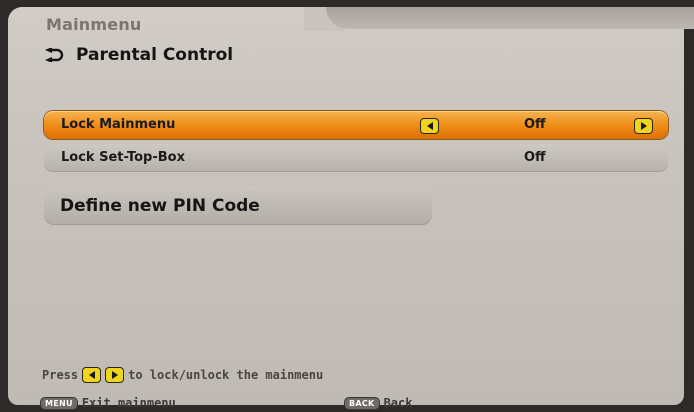 The height and width of the screenshot is (412, 694). I want to click on hint-suffix: to lock/unlock the mainmenu, so click(226, 375).